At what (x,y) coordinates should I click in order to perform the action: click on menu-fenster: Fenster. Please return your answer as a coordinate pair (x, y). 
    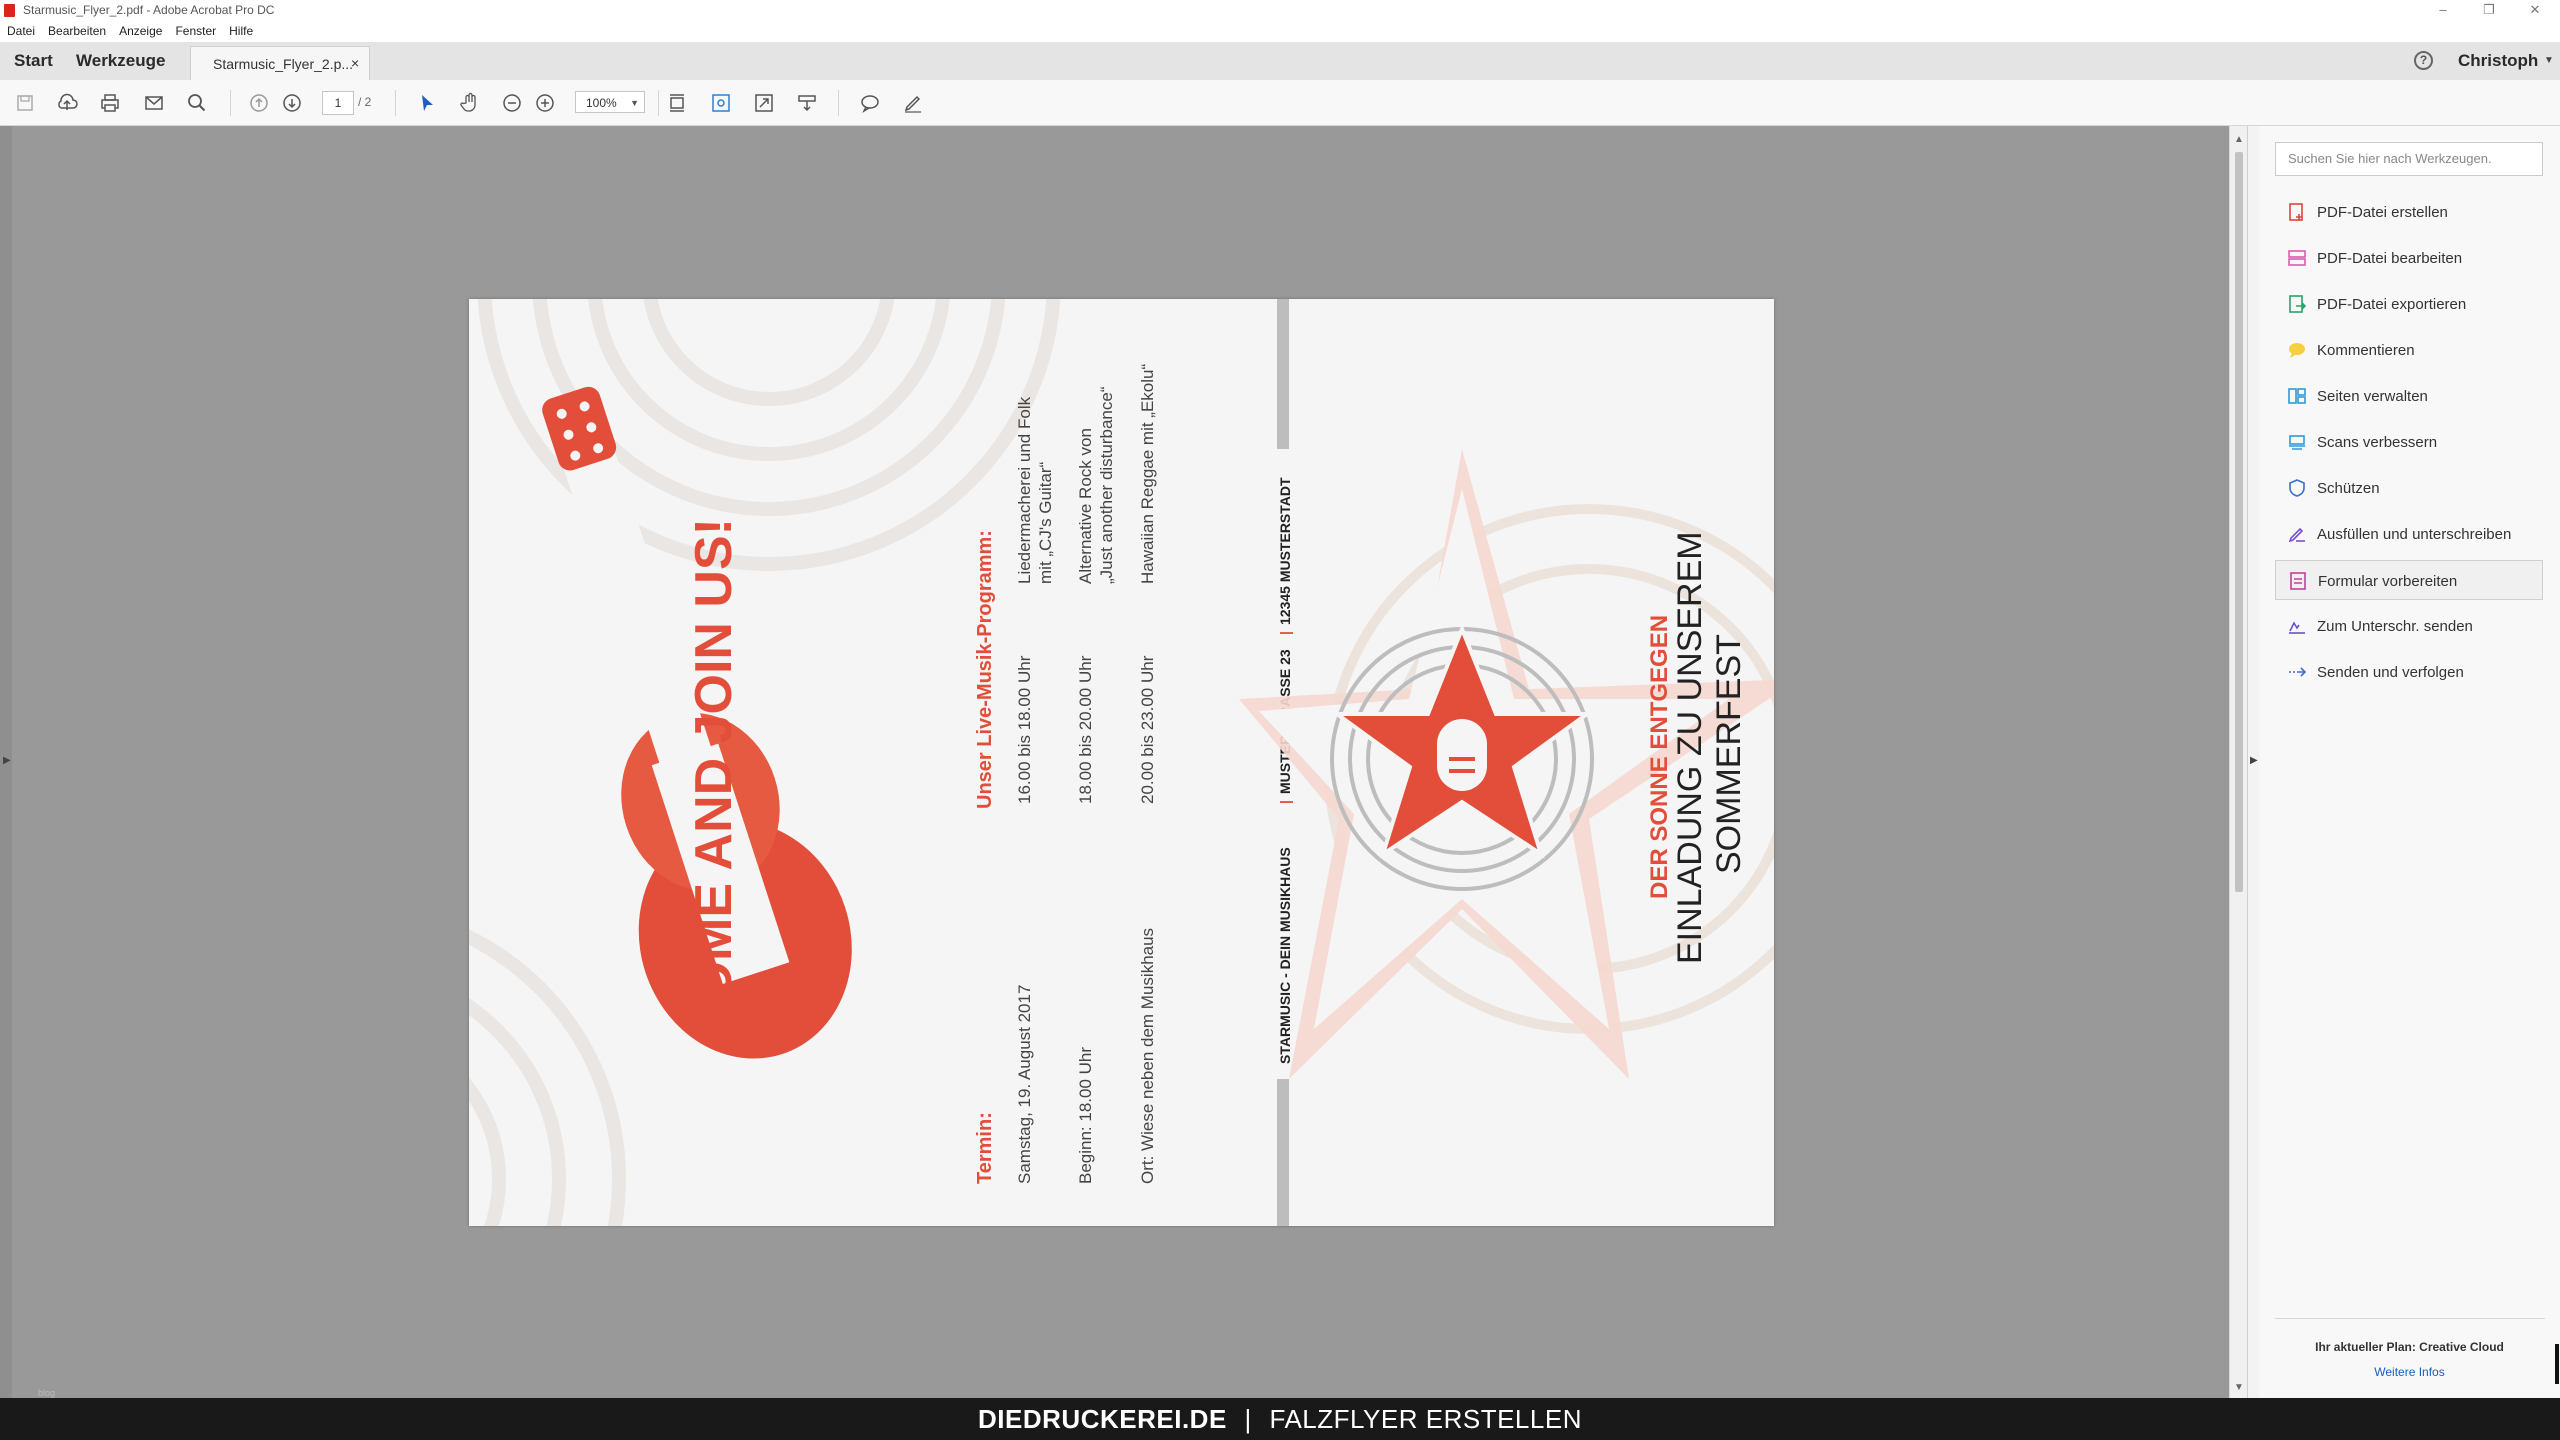
    Looking at the image, I should click on (195, 30).